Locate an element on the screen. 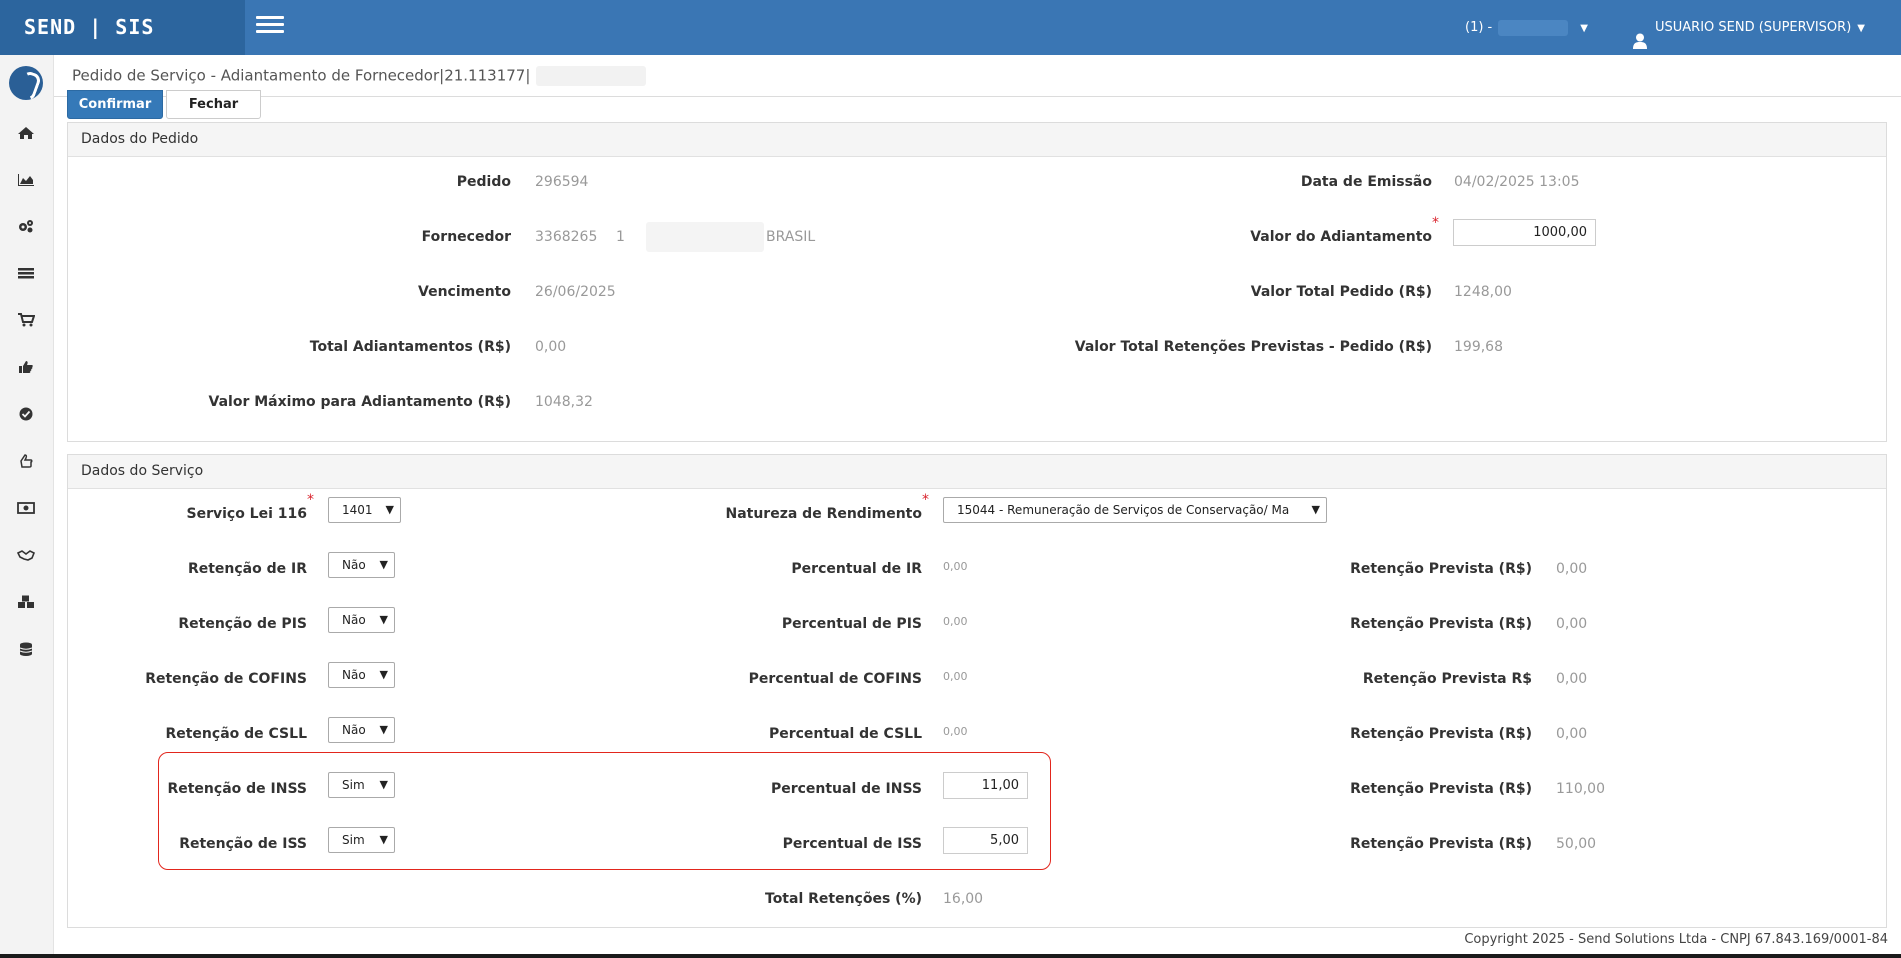  database-icon is located at coordinates (26, 648).